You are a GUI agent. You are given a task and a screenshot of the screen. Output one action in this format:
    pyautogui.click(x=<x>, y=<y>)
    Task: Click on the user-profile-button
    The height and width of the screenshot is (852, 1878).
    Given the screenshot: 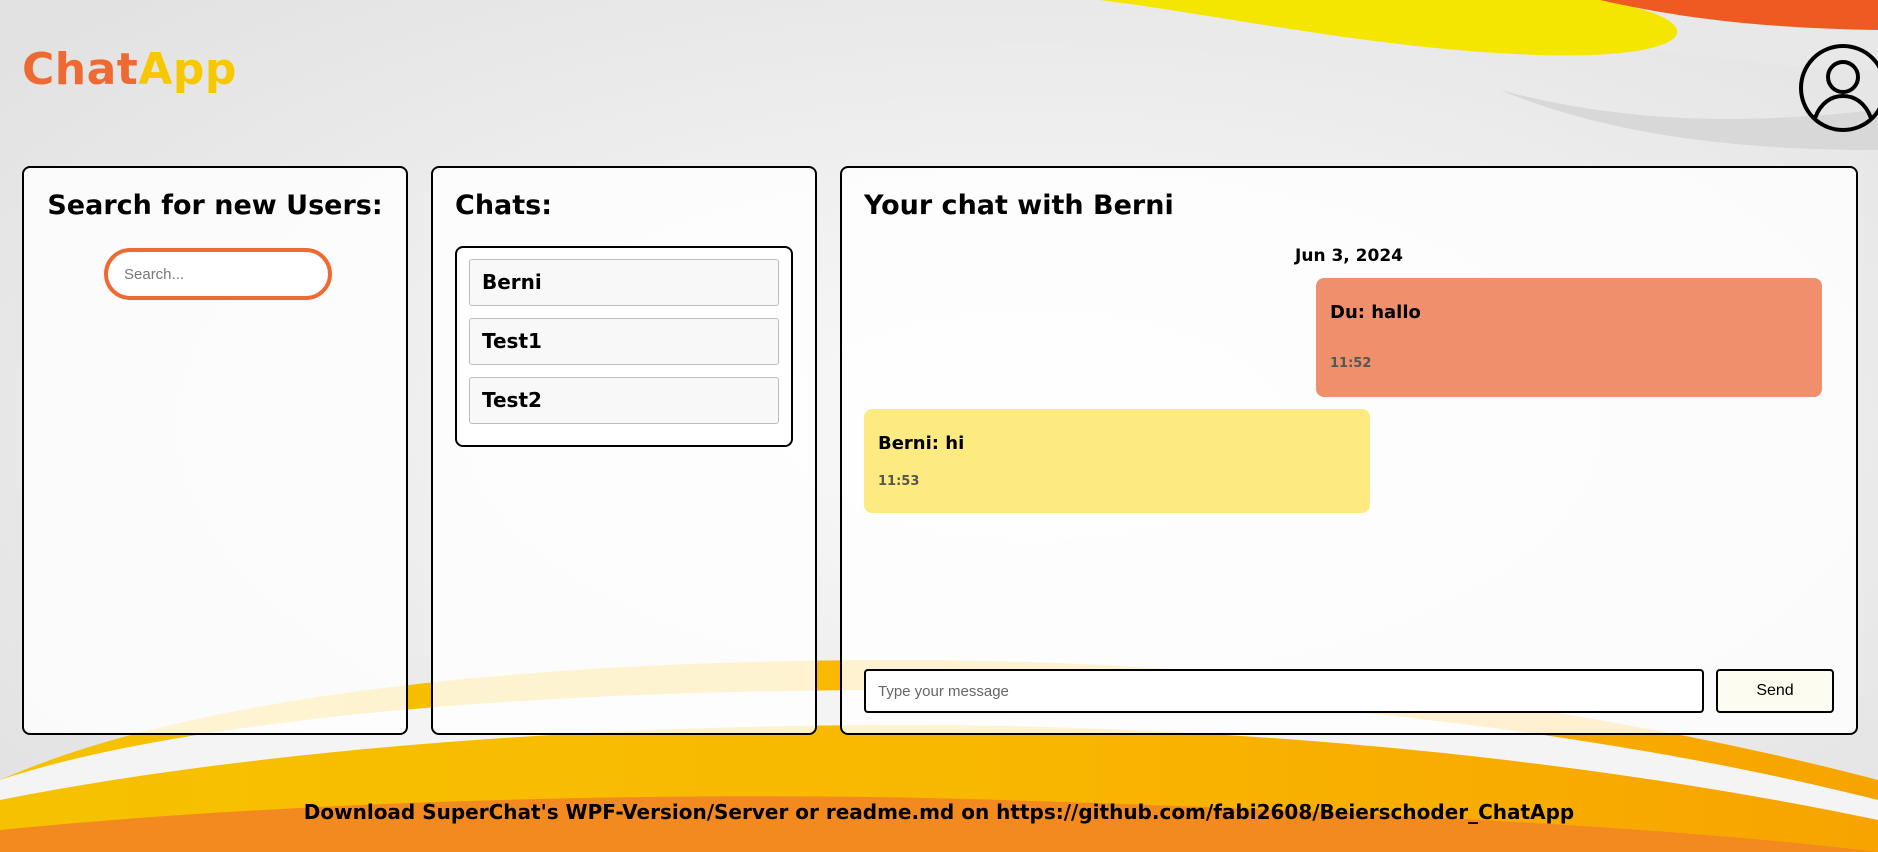 What is the action you would take?
    pyautogui.click(x=1838, y=88)
    